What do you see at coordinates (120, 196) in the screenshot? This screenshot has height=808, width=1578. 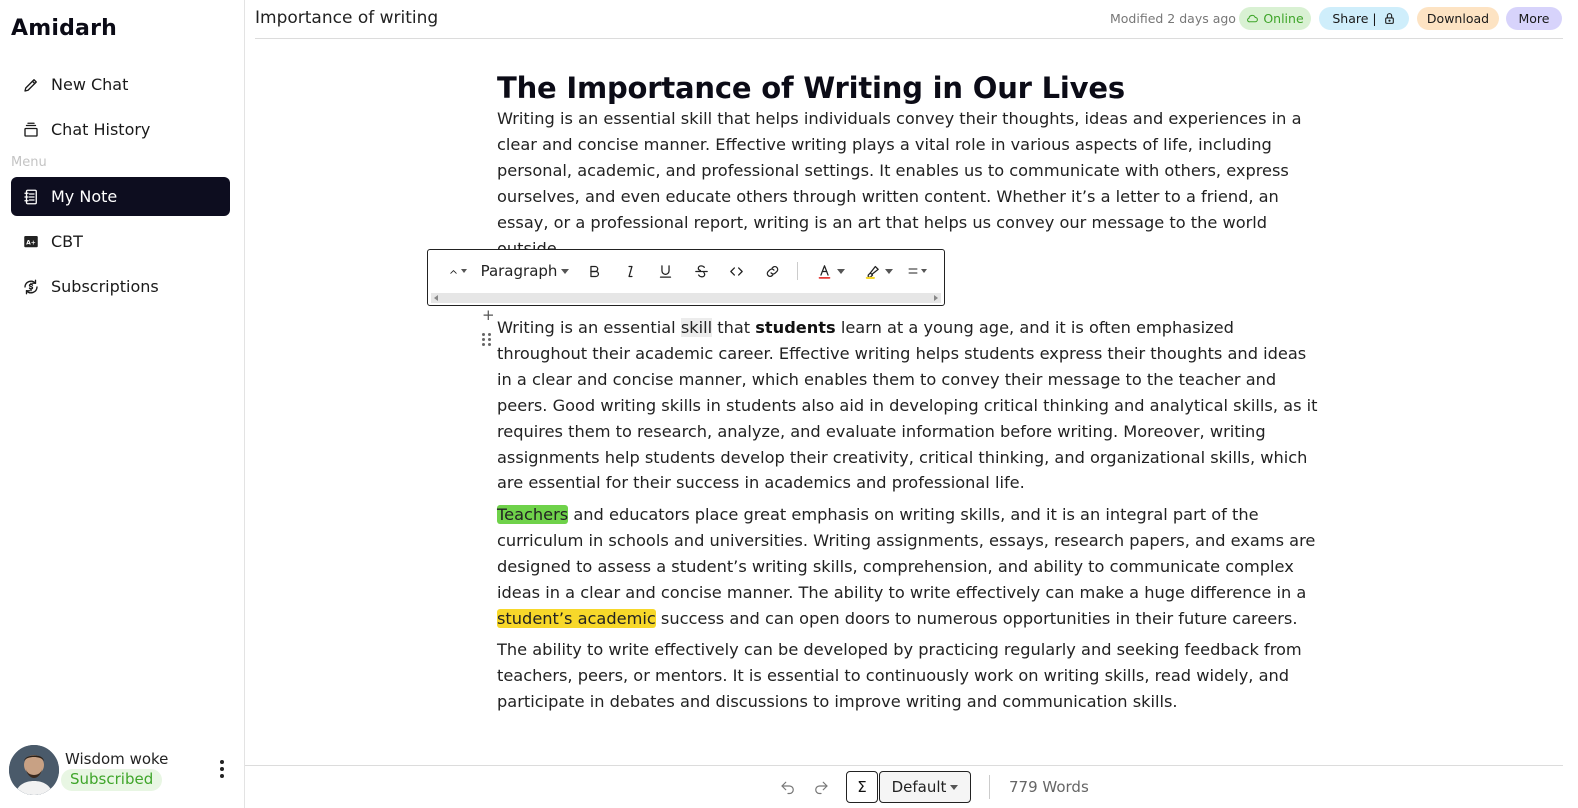 I see `sidebar-item-my-note: My Note` at bounding box center [120, 196].